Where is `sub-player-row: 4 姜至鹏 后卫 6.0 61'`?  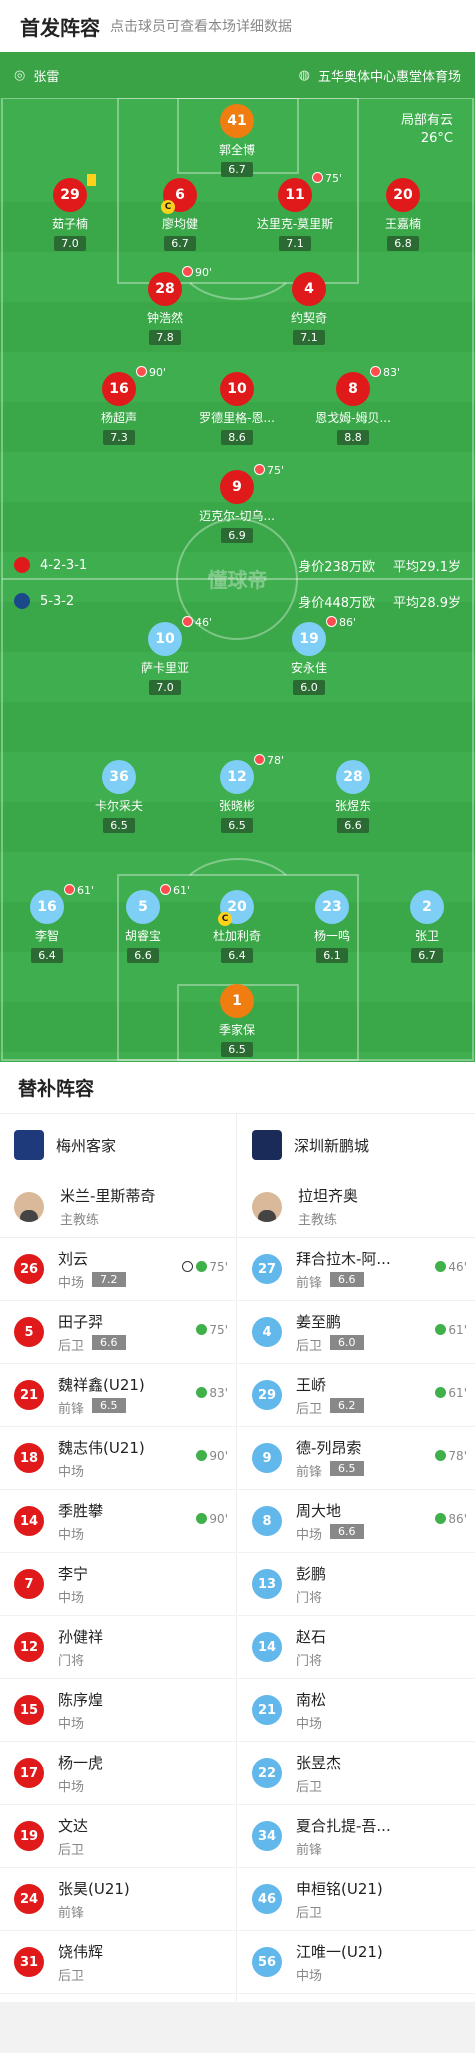 sub-player-row: 4 姜至鹏 后卫 6.0 61' is located at coordinates (356, 1332).